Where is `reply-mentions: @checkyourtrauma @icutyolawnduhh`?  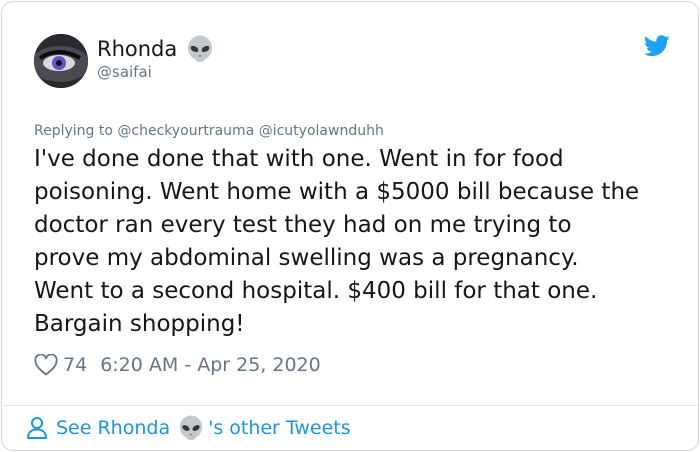
reply-mentions: @checkyourtrauma @icutyolawnduhh is located at coordinates (250, 131).